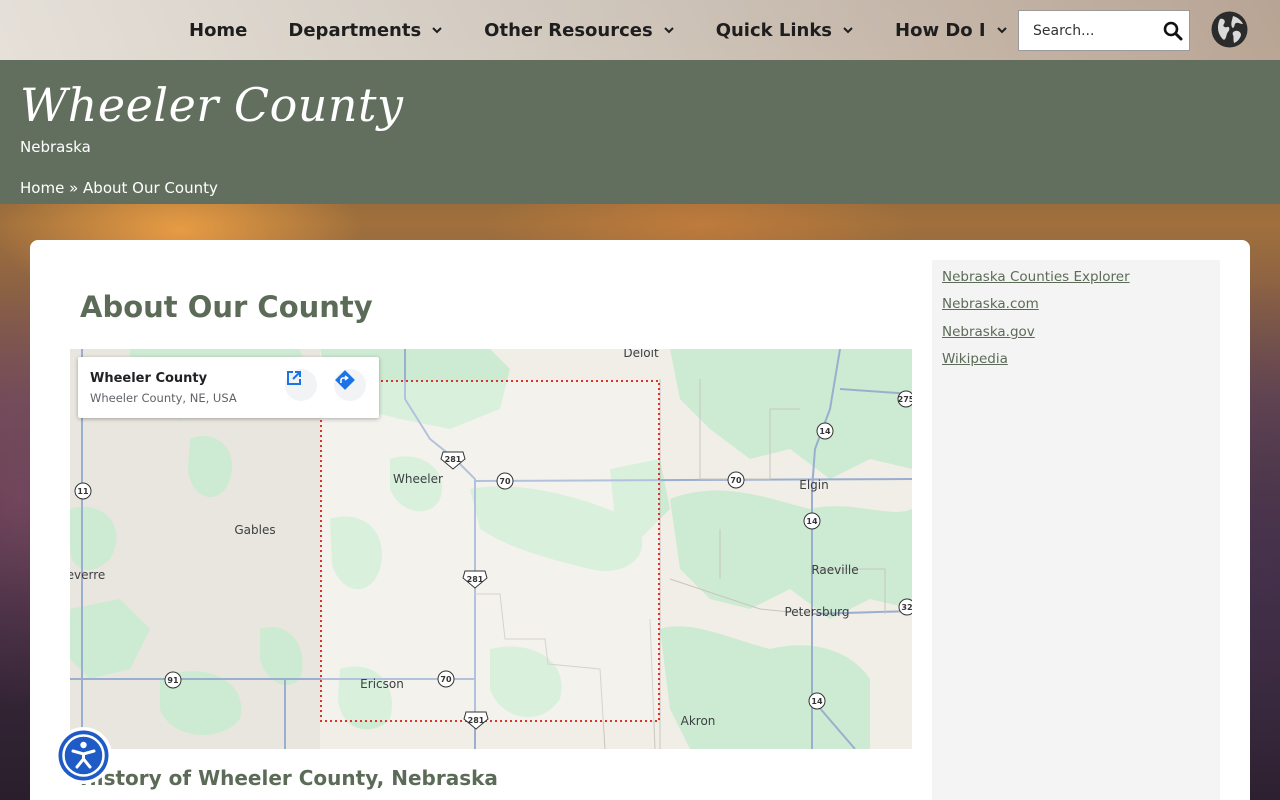 This screenshot has width=1280, height=800. Describe the element at coordinates (568, 30) in the screenshot. I see `nav-other-resources-label: Other Resources` at that location.